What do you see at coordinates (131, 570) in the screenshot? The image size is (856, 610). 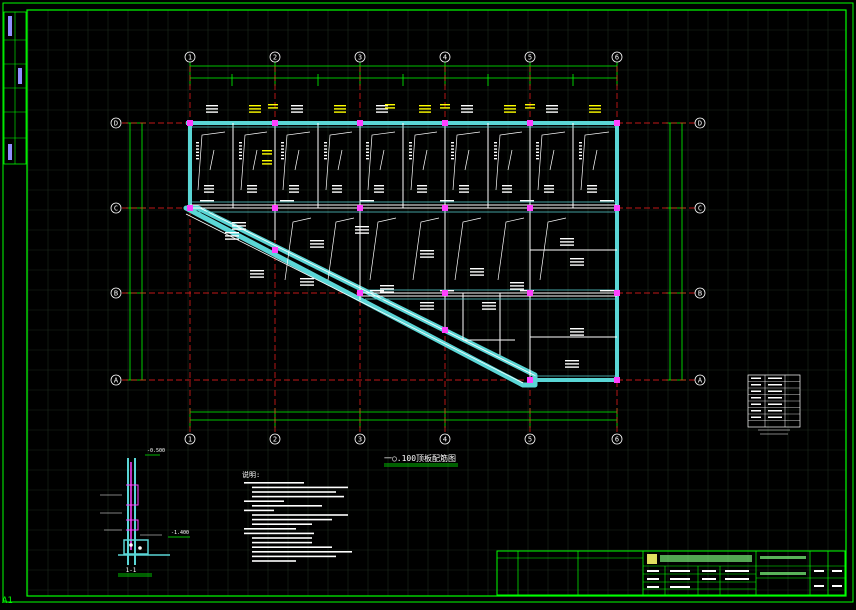 I see `section-label: 1-1` at bounding box center [131, 570].